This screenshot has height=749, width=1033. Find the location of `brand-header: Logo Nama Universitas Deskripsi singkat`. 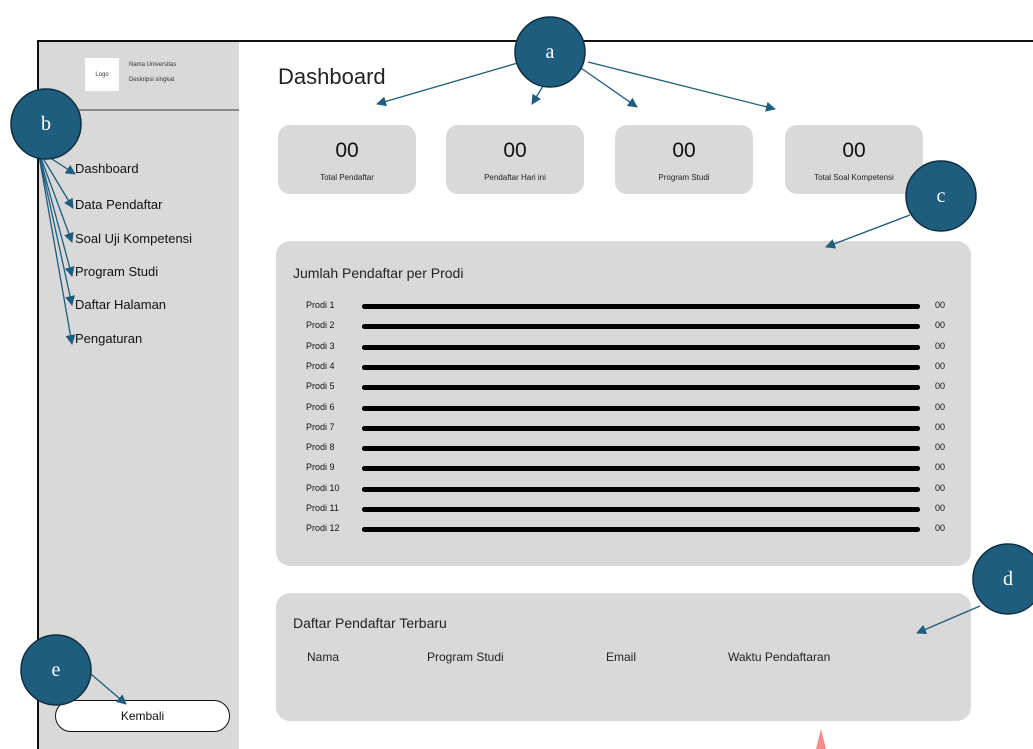

brand-header: Logo Nama Universitas Deskripsi singkat is located at coordinates (139, 76).